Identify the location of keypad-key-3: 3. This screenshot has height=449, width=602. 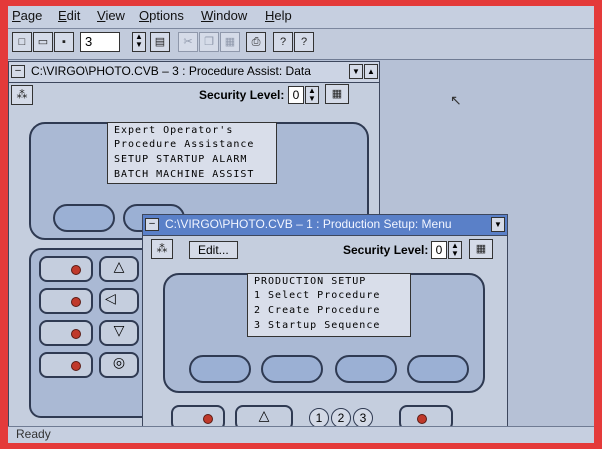
(363, 417).